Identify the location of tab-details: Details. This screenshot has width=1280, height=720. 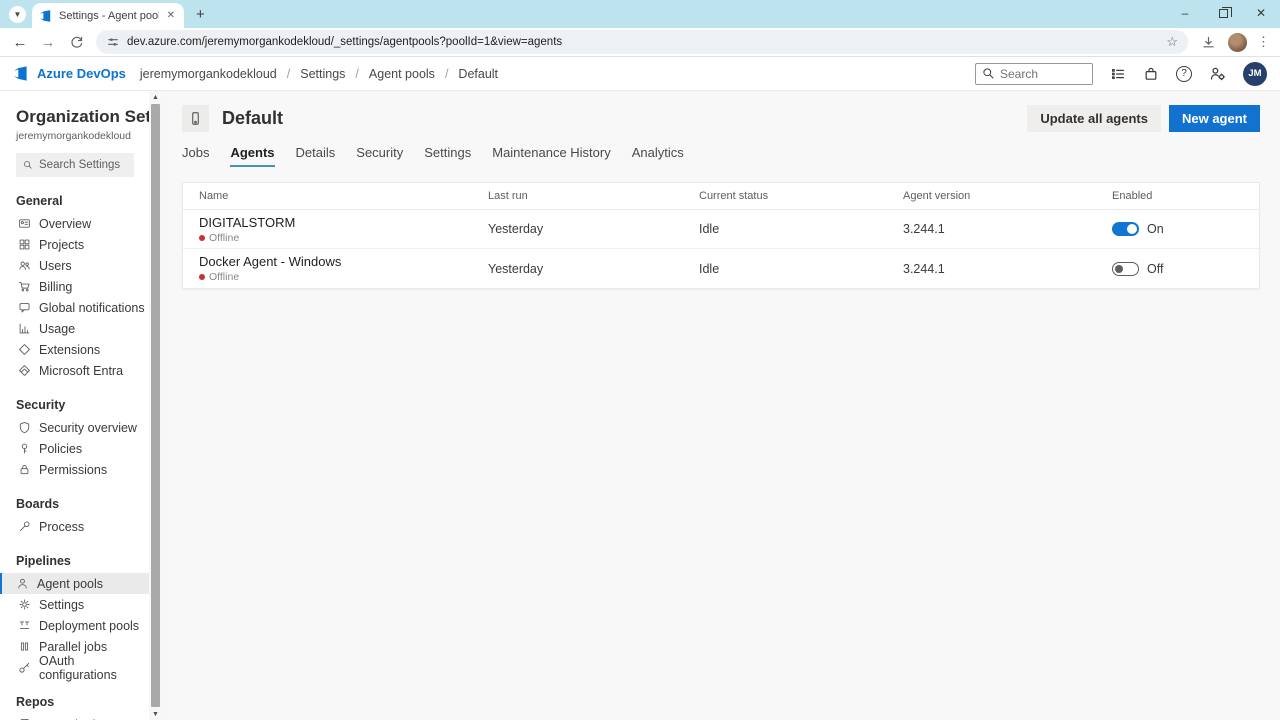
(316, 156).